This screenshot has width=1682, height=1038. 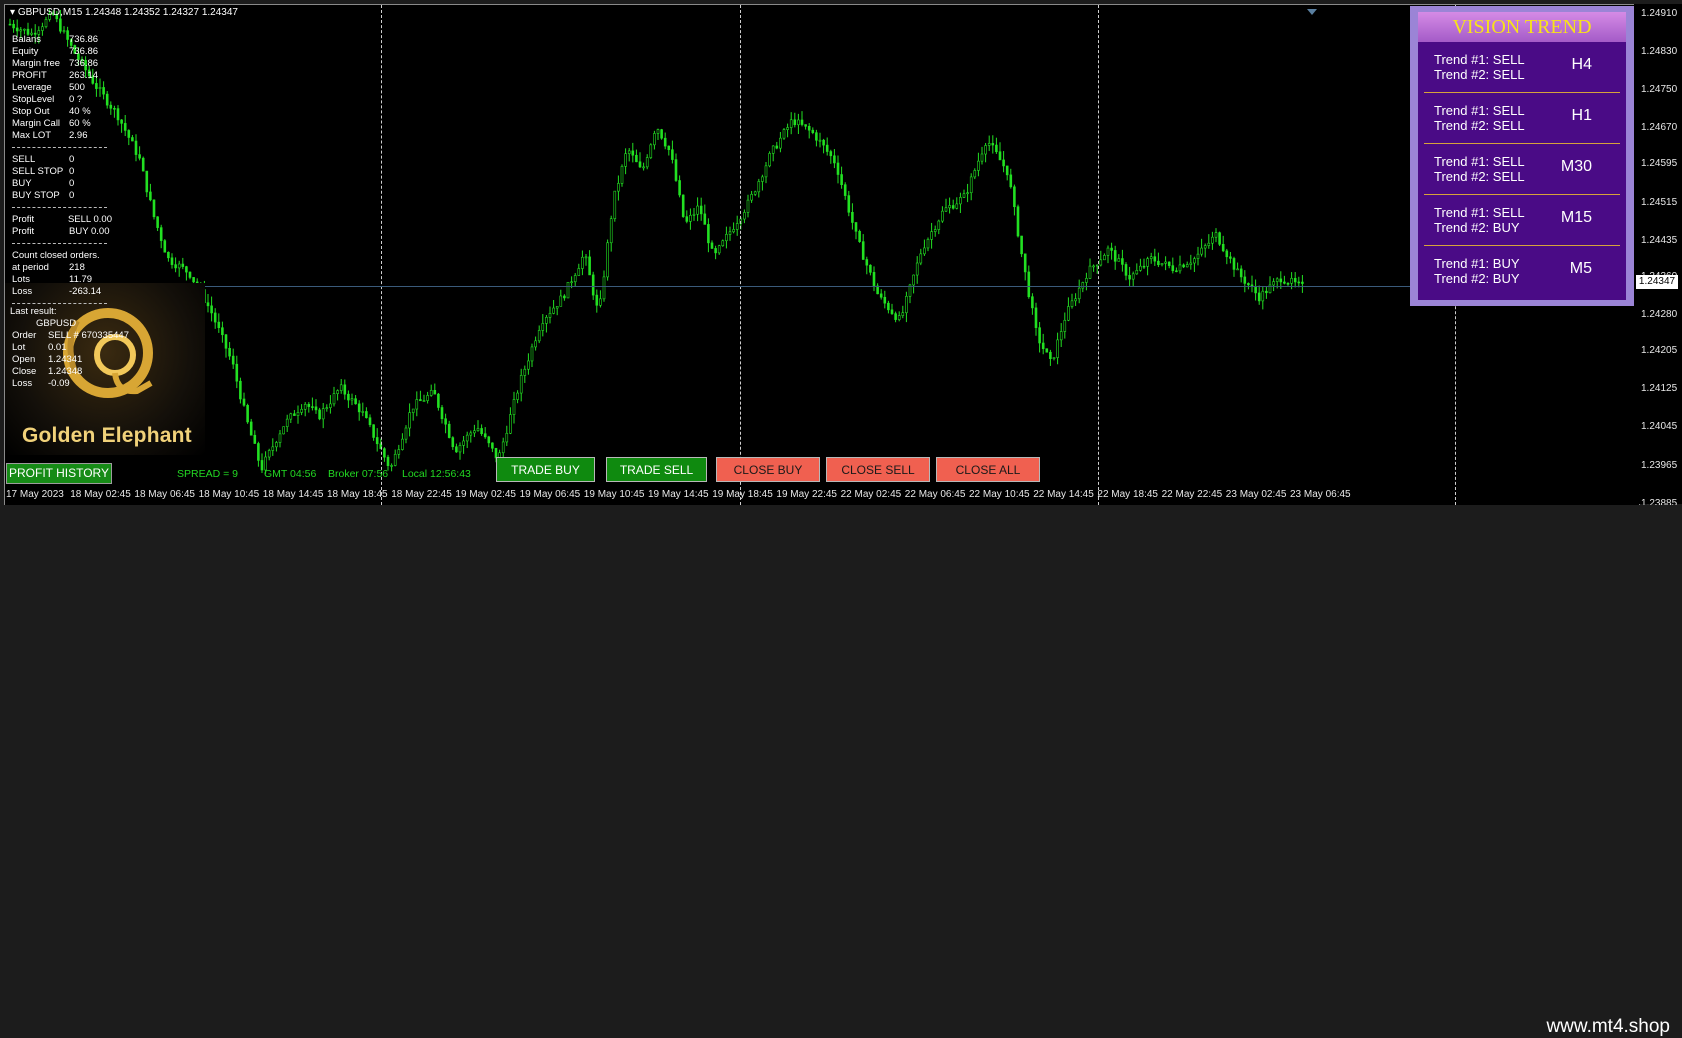 I want to click on info-key: BUY STOP, so click(x=36, y=195).